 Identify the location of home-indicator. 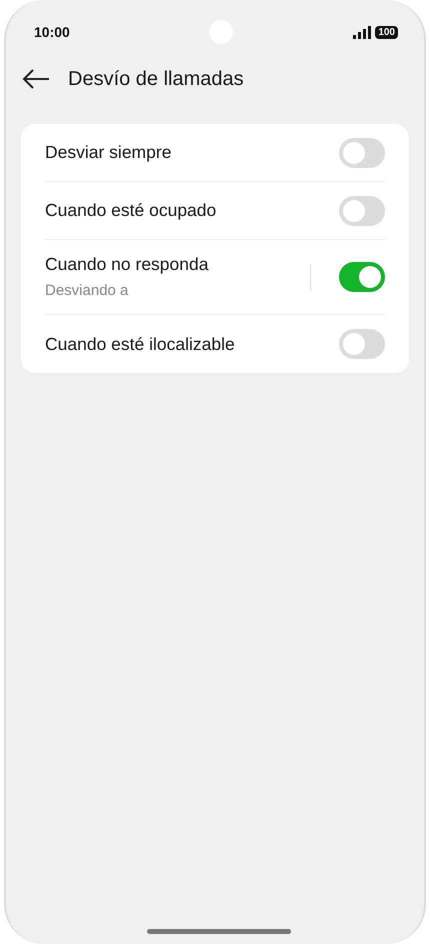
(219, 931).